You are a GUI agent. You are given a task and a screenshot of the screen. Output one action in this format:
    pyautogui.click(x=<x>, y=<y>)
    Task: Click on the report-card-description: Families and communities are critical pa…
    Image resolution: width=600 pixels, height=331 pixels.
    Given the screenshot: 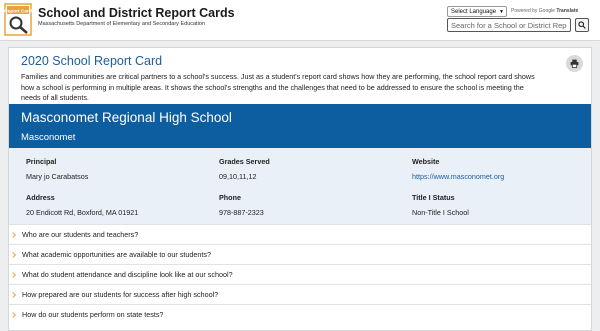 What is the action you would take?
    pyautogui.click(x=278, y=87)
    